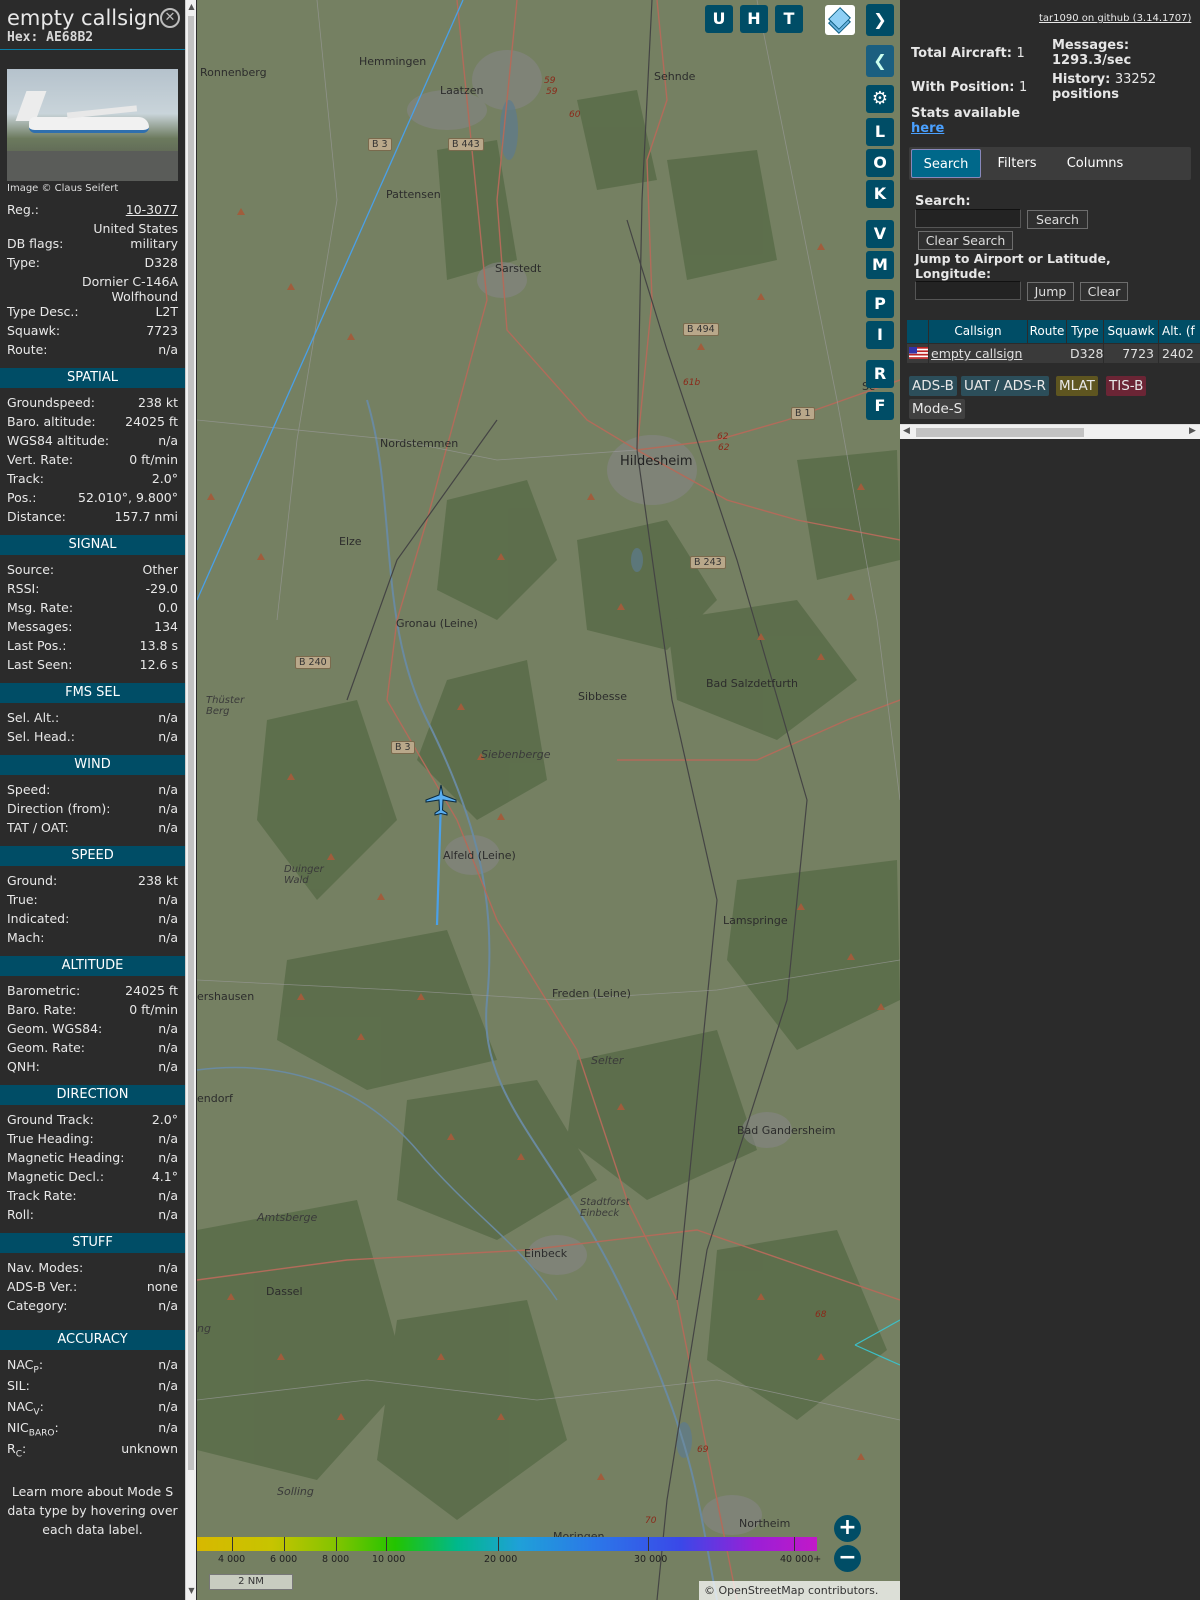 The image size is (1200, 1600). Describe the element at coordinates (152, 209) in the screenshot. I see `registration-link: 10-3077` at that location.